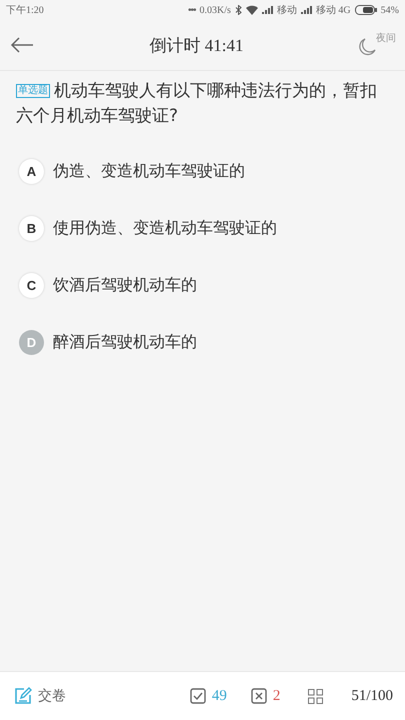 This screenshot has width=405, height=720. Describe the element at coordinates (192, 10) in the screenshot. I see `more-dots: •••` at that location.